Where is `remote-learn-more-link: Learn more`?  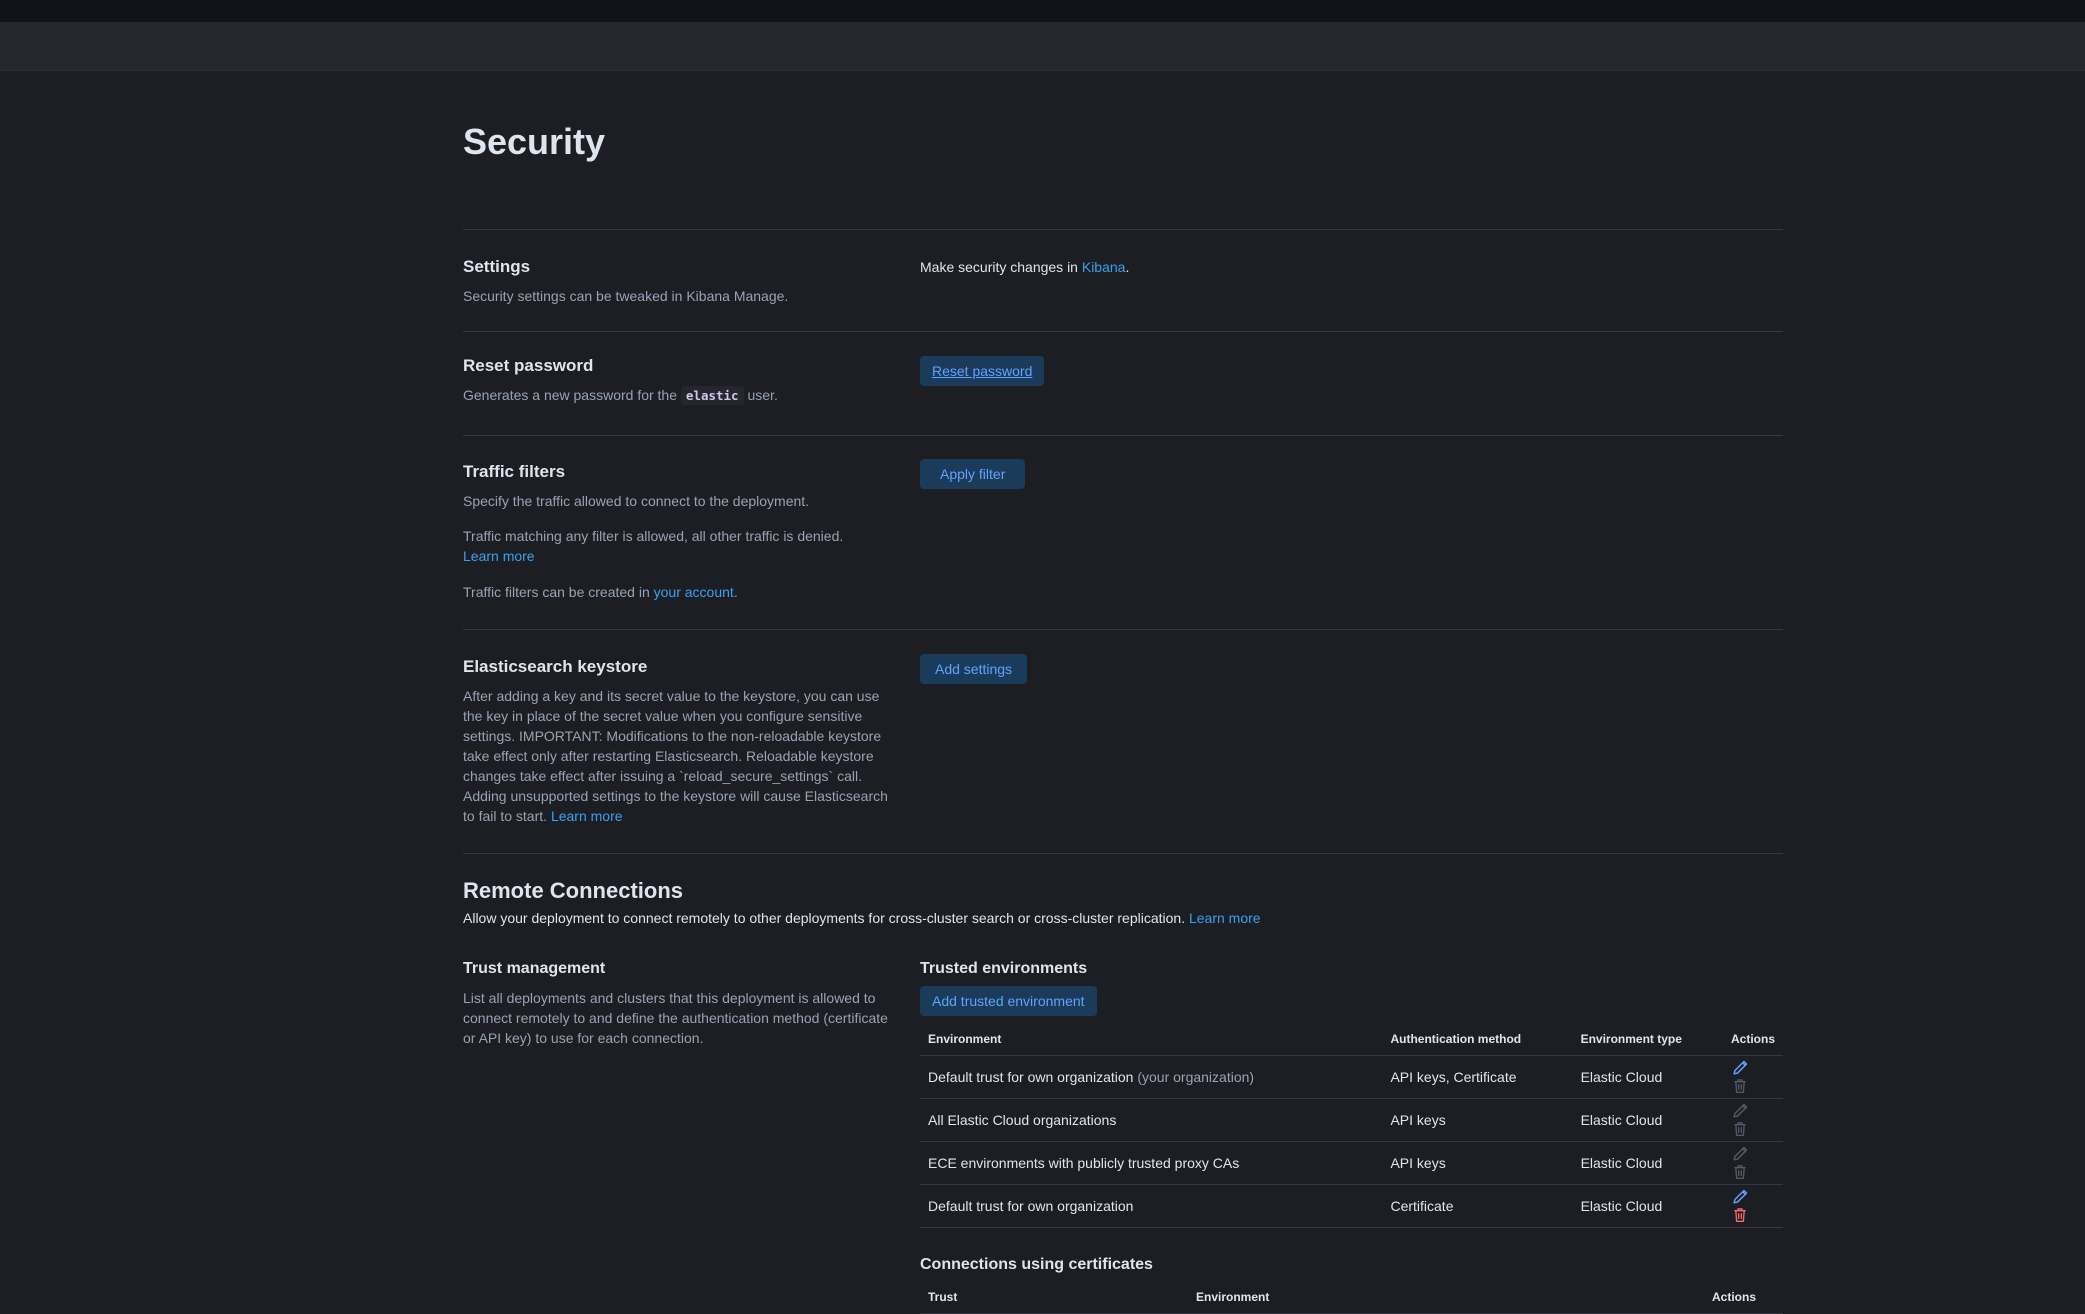 remote-learn-more-link: Learn more is located at coordinates (1225, 918).